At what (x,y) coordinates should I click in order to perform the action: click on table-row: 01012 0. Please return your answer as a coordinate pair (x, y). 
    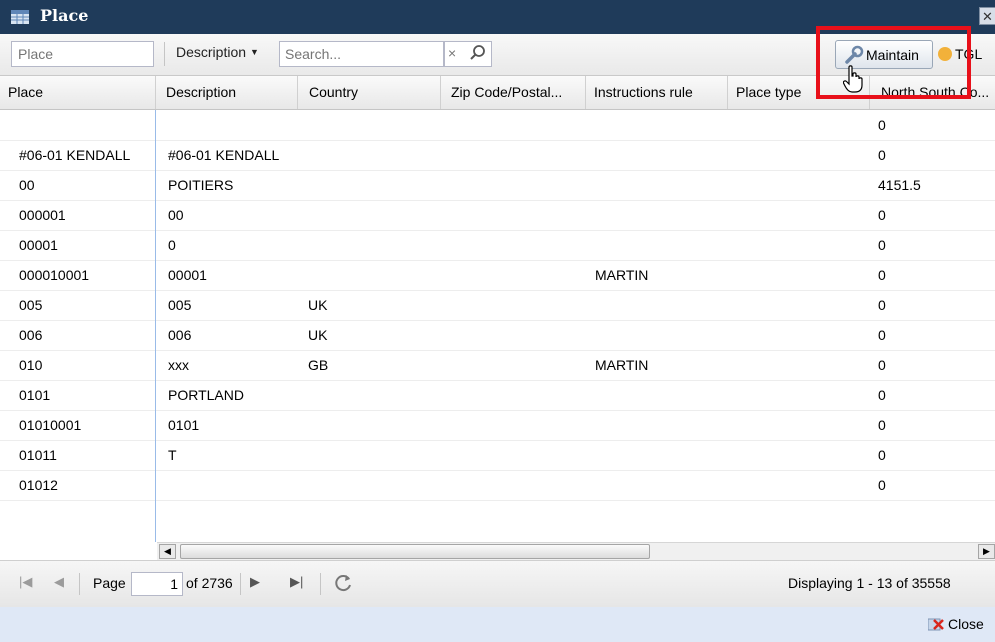
    Looking at the image, I should click on (497, 485).